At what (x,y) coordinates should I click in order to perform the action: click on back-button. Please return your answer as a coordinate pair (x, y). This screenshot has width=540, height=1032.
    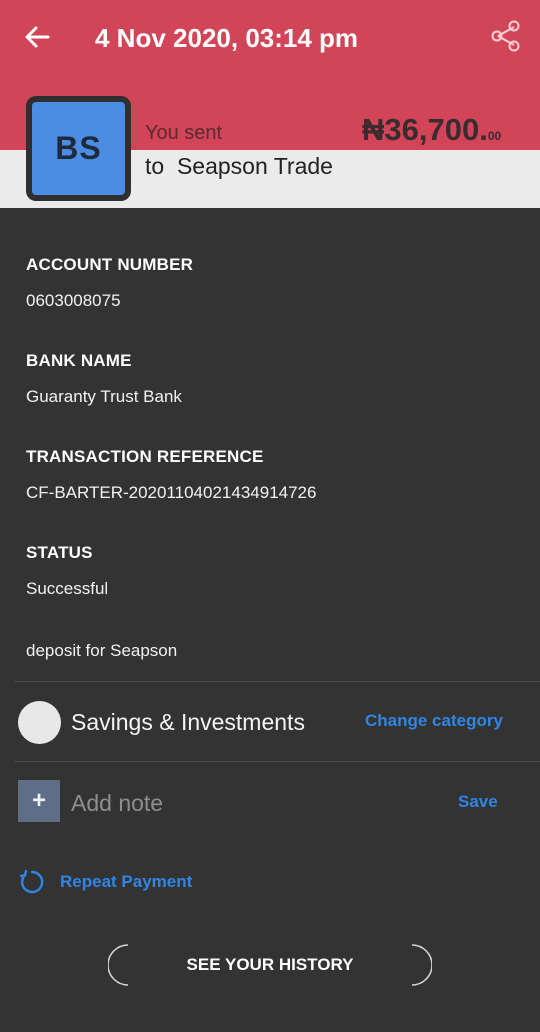
    Looking at the image, I should click on (37, 37).